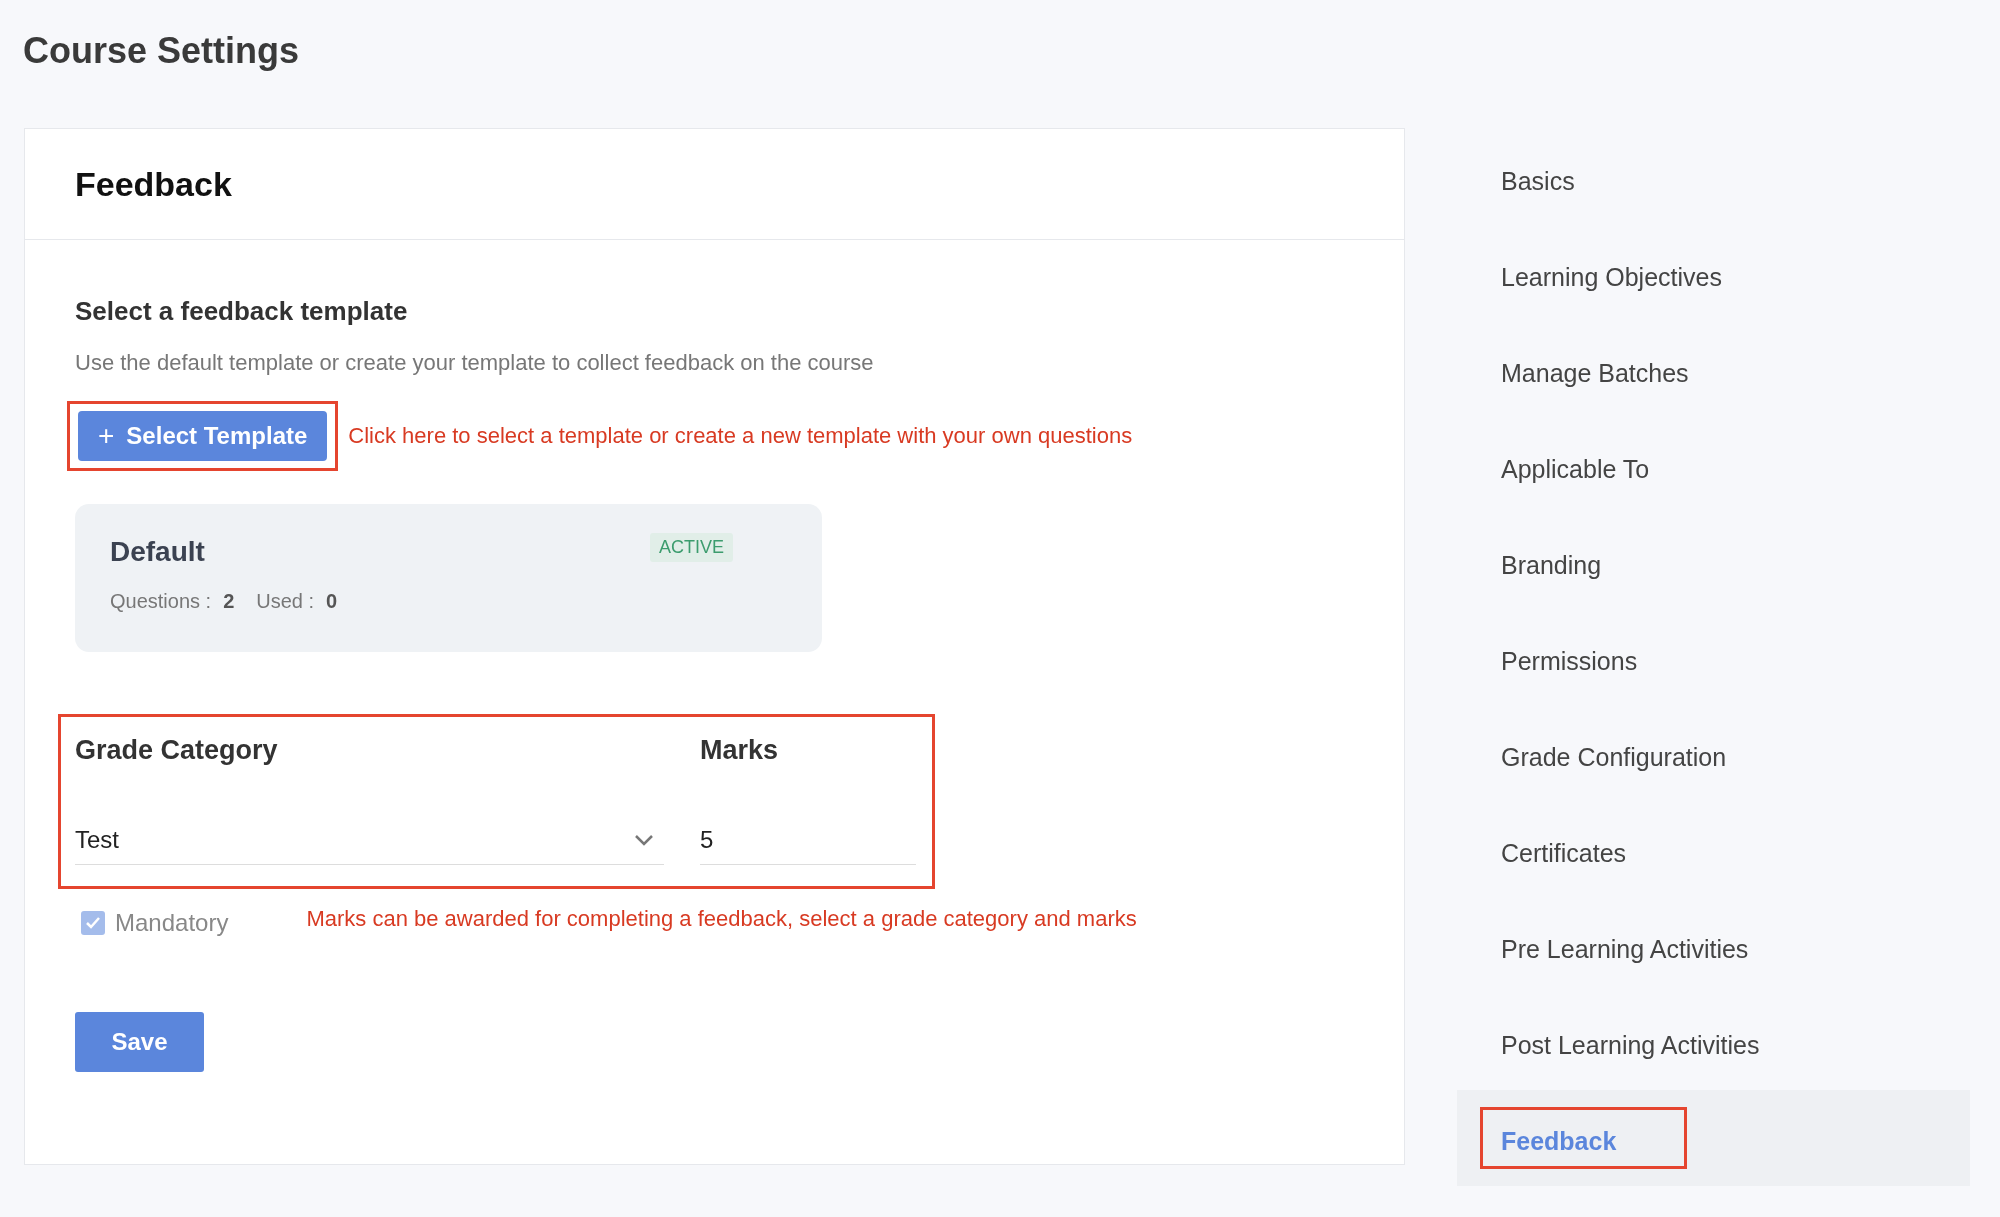  What do you see at coordinates (172, 923) in the screenshot?
I see `mandatory-label: Mandatory` at bounding box center [172, 923].